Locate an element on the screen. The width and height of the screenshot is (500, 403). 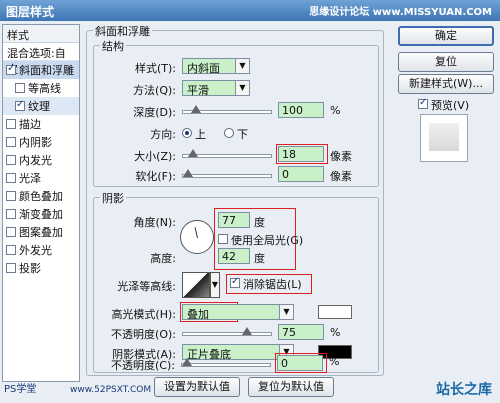
highlight-opacity-slider-thumb is located at coordinates (246, 331).